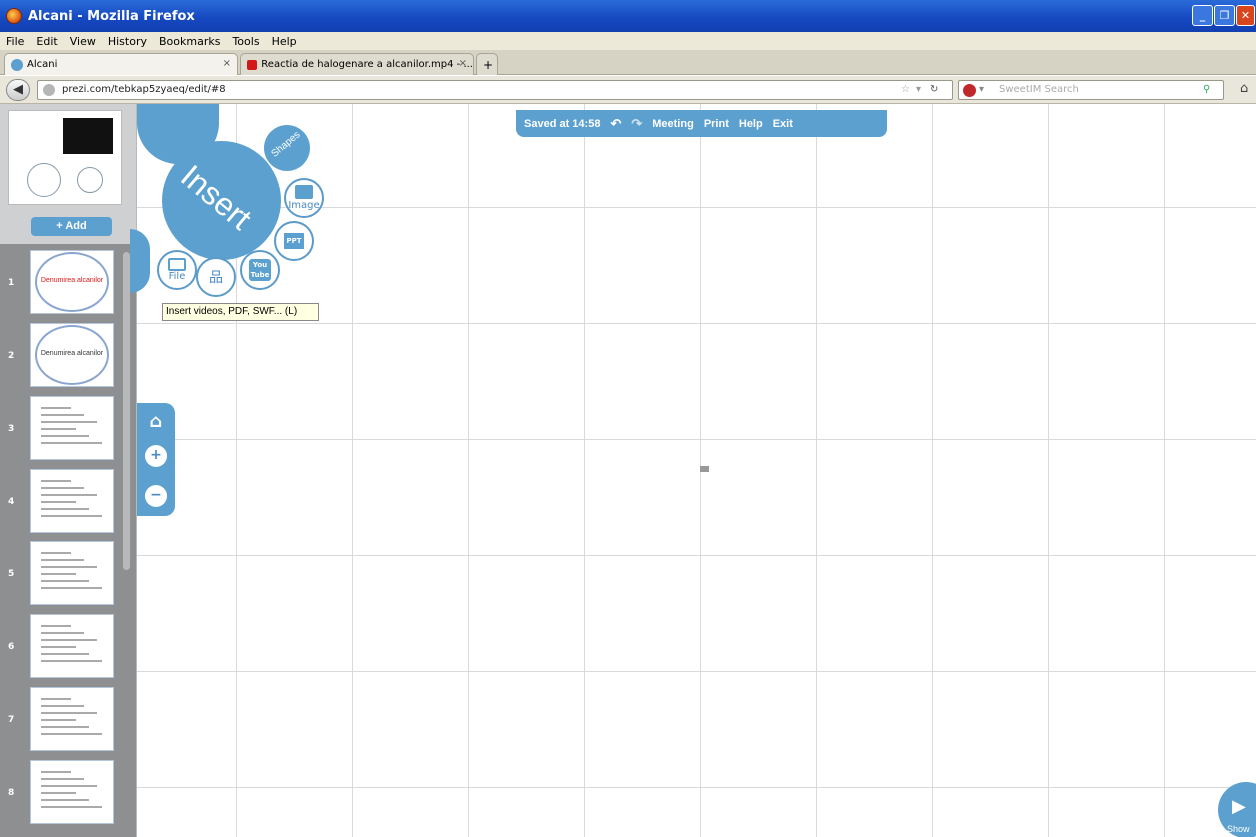 Image resolution: width=1256 pixels, height=837 pixels. Describe the element at coordinates (1039, 89) in the screenshot. I see `search-placeholder: SweetIM Search` at that location.